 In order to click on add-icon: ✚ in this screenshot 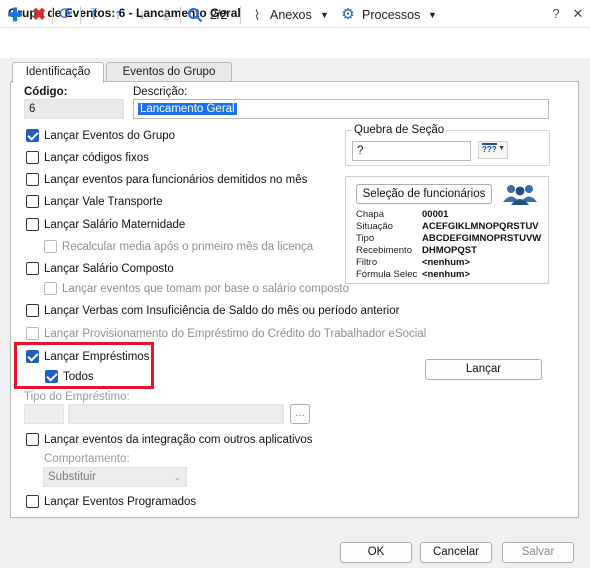, I will do `click(15, 15)`.